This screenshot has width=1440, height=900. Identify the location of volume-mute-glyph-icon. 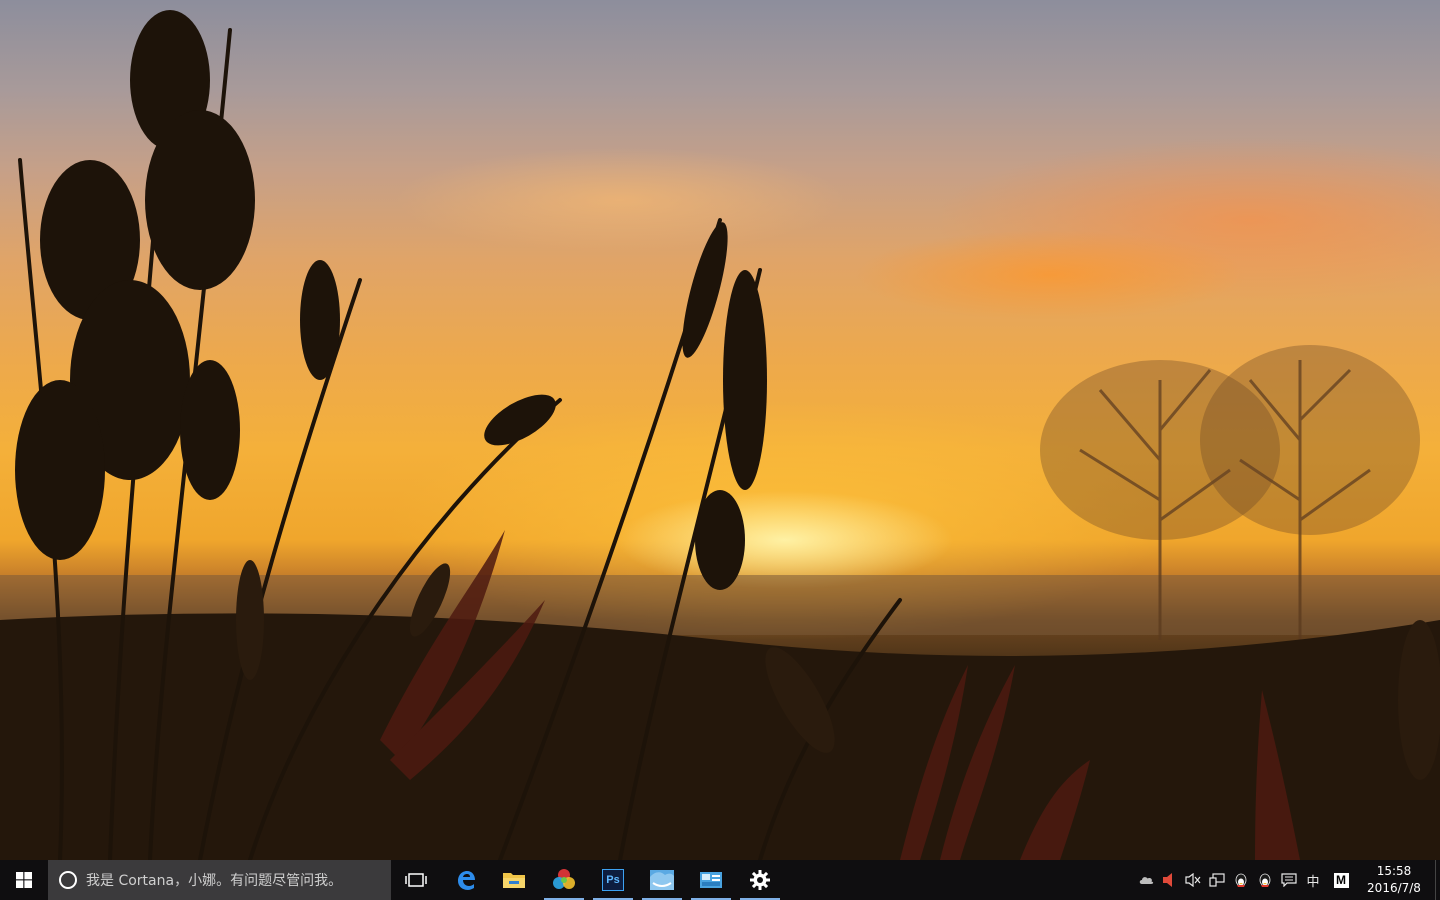
(1193, 880).